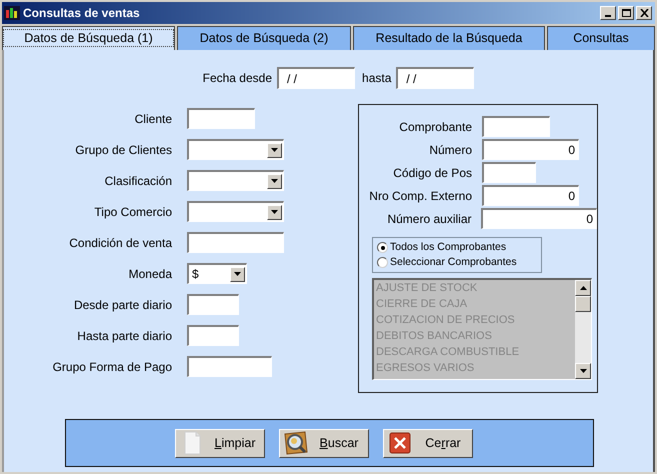 Image resolution: width=657 pixels, height=474 pixels. I want to click on tab: Resultado de la Búsqueda, so click(449, 38).